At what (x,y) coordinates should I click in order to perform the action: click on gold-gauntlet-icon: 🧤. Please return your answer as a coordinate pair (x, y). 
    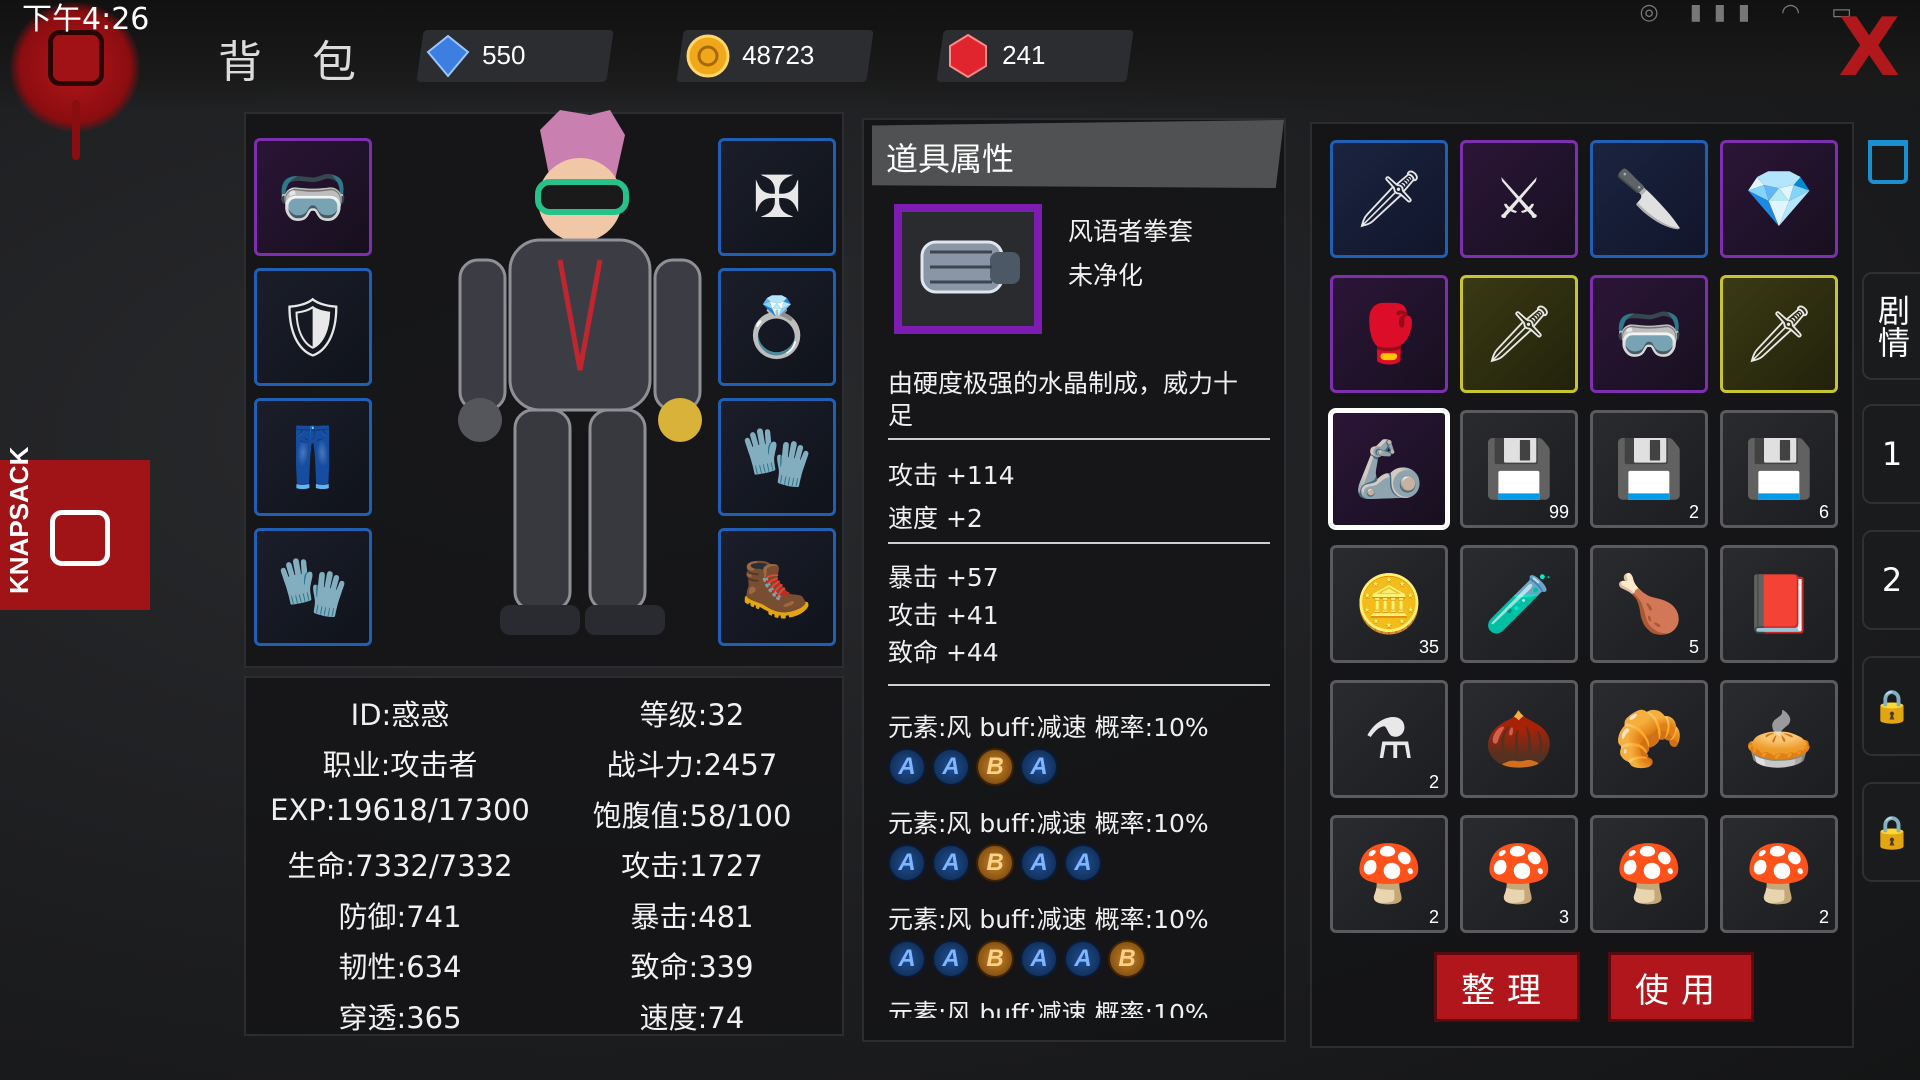
    Looking at the image, I should click on (313, 586).